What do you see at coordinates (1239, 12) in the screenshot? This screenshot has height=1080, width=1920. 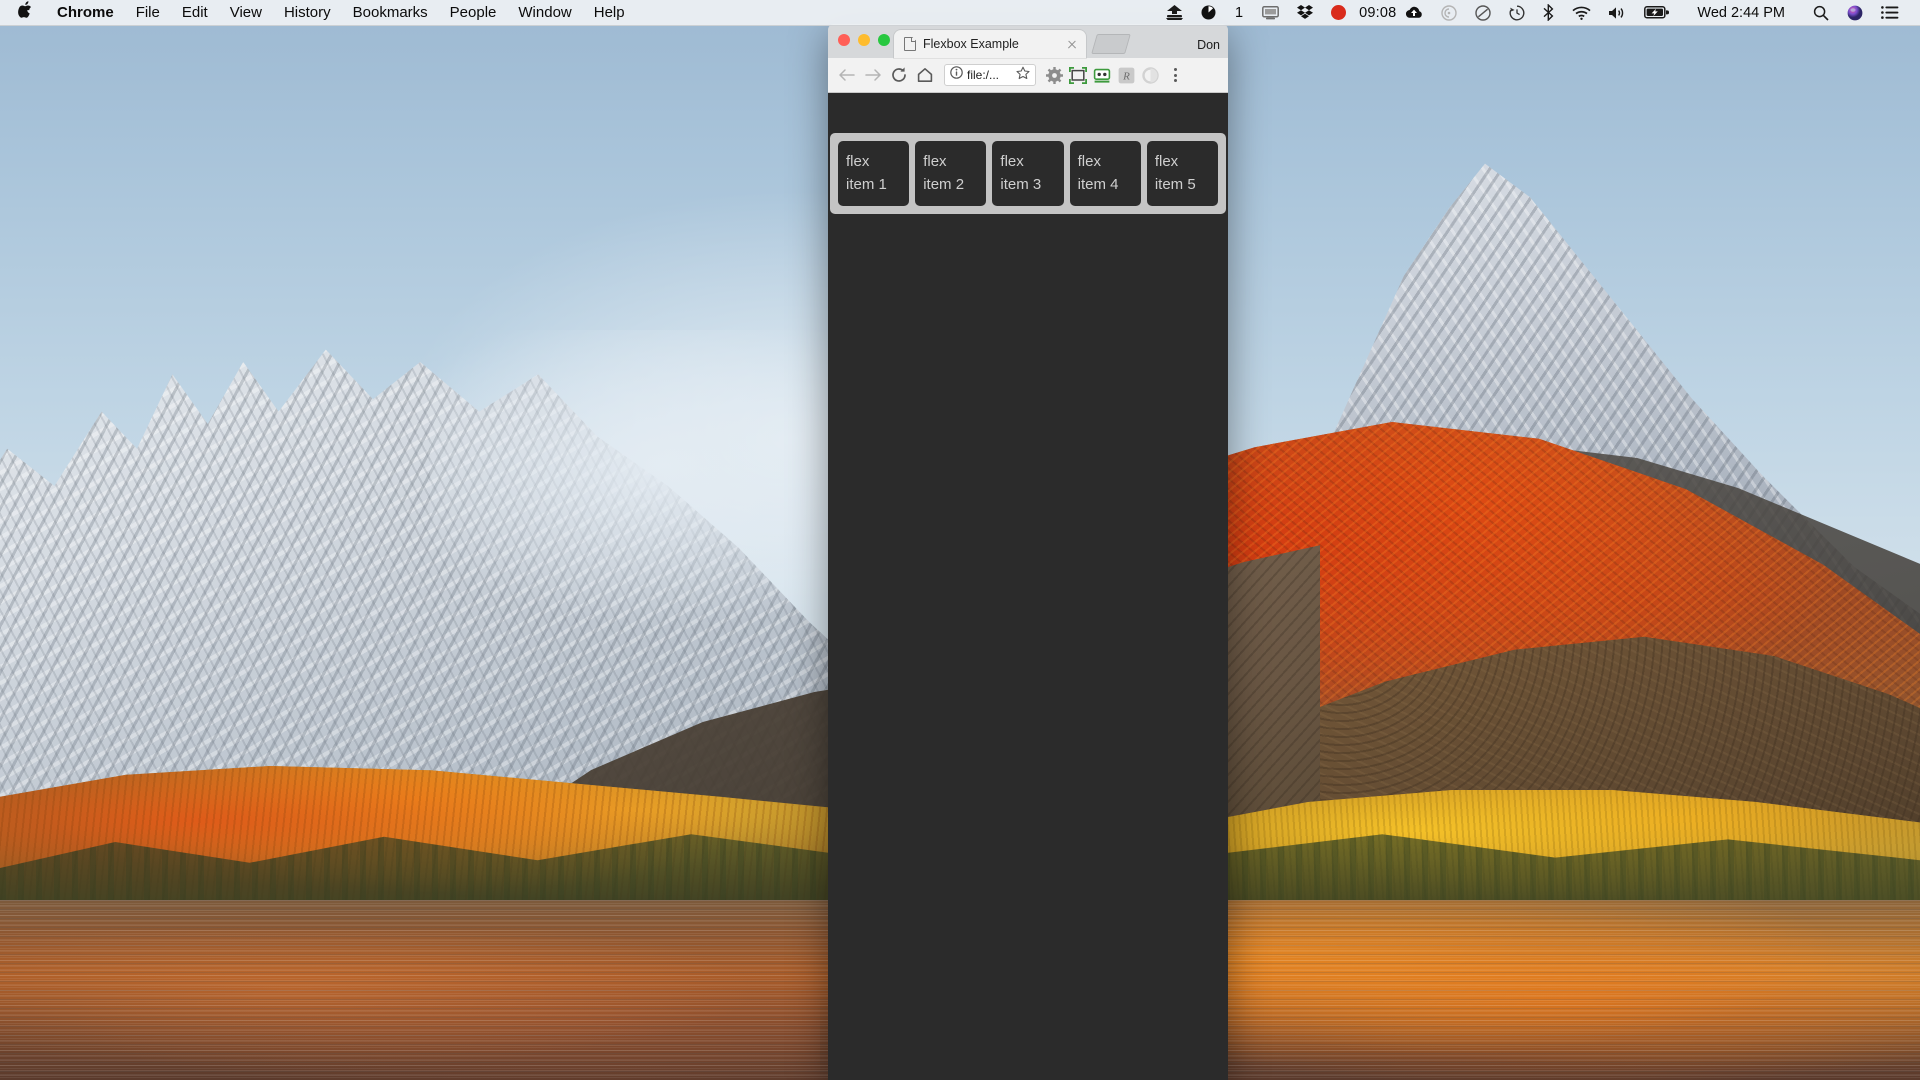 I see `display-count-label: 1` at bounding box center [1239, 12].